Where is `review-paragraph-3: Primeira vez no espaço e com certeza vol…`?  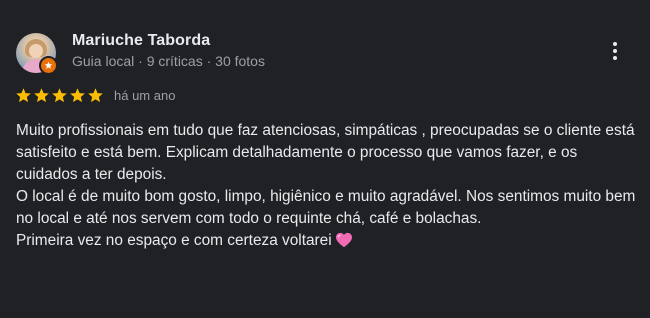 review-paragraph-3: Primeira vez no espaço e com certeza vol… is located at coordinates (328, 242).